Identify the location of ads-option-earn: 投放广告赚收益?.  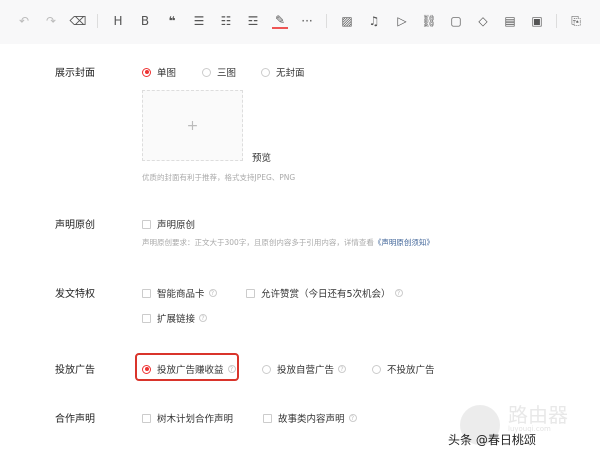
(189, 369).